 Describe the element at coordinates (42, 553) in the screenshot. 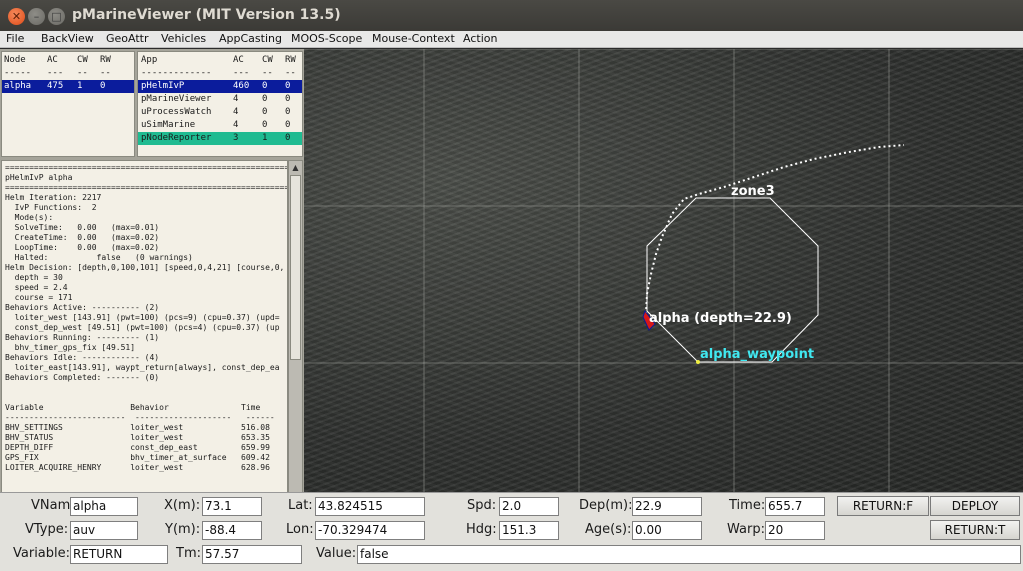

I see `variable-label: Variable:` at that location.